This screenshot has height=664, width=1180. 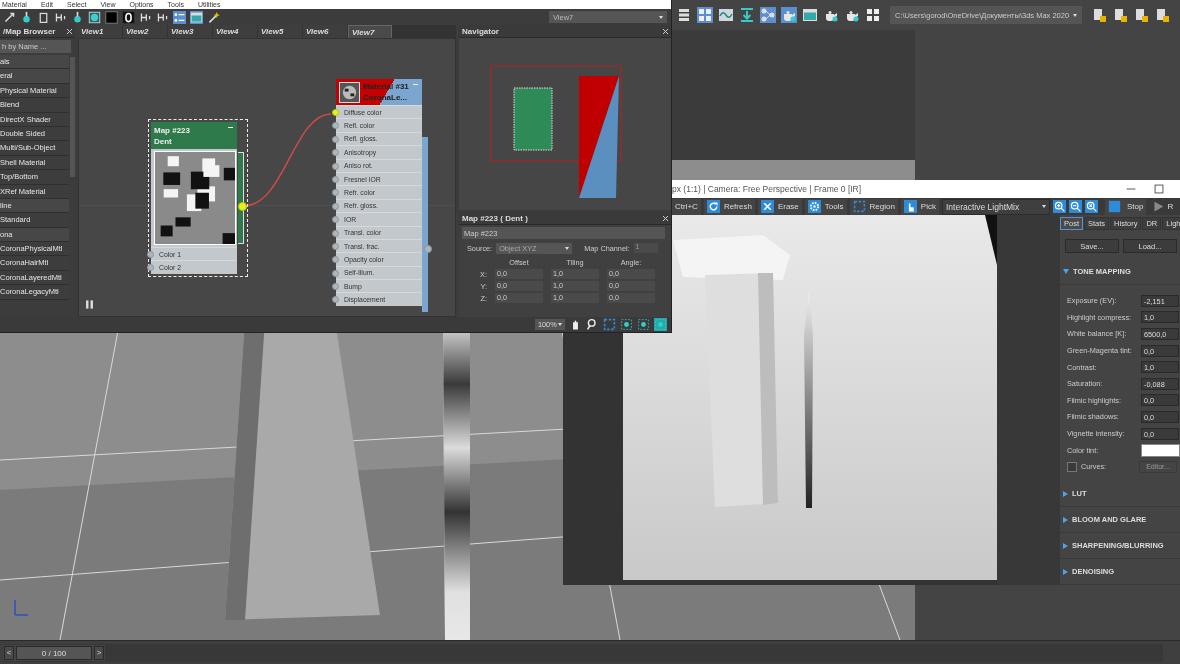 I want to click on ring-icon, so click(x=128, y=17).